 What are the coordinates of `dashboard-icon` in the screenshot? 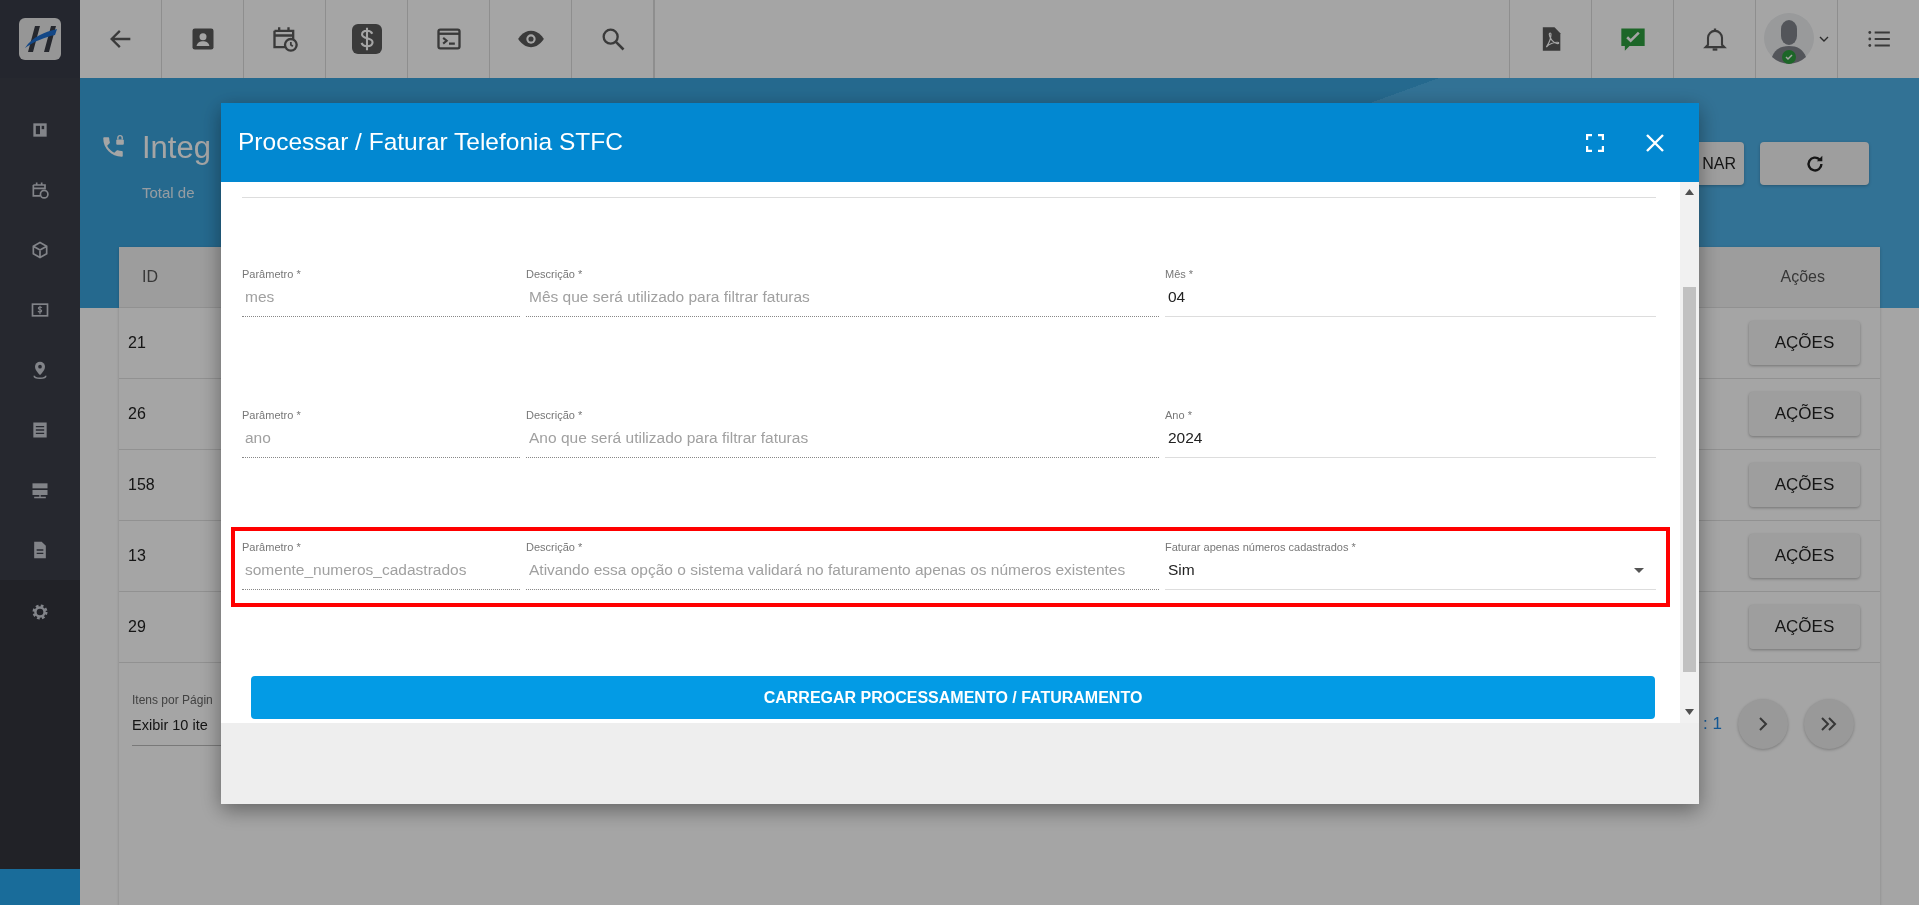 It's located at (40, 130).